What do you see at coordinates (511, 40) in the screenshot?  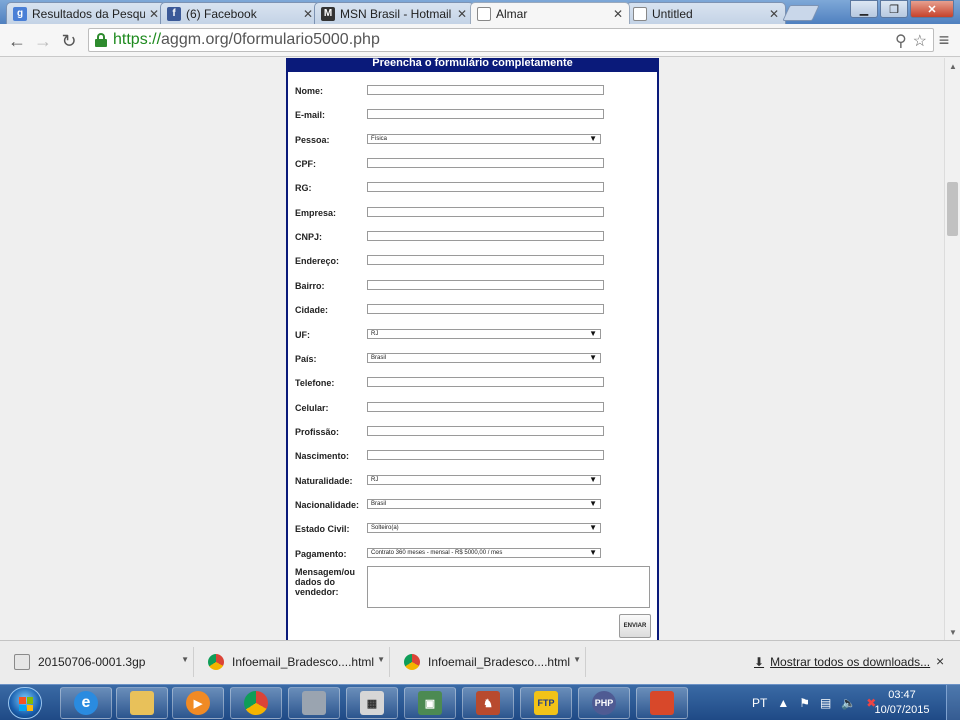 I see `address-bar: https://aggm.org/0formulario5000.php ⚲ ☆` at bounding box center [511, 40].